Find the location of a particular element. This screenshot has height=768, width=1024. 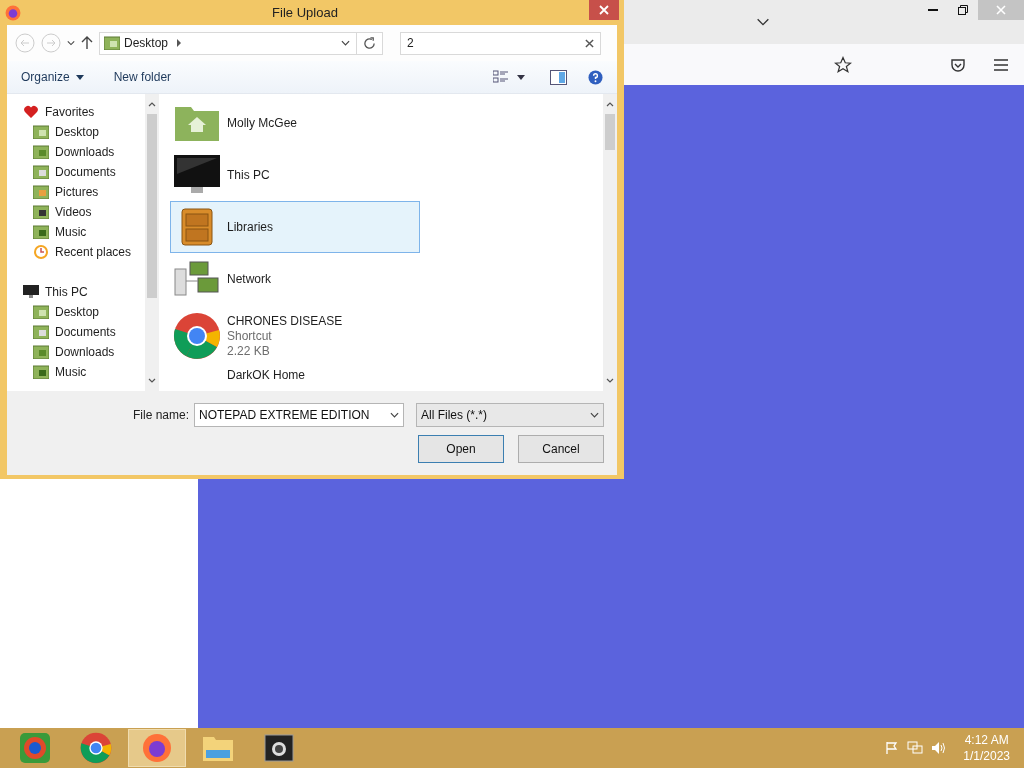

file-list-scrollbar is located at coordinates (610, 242).